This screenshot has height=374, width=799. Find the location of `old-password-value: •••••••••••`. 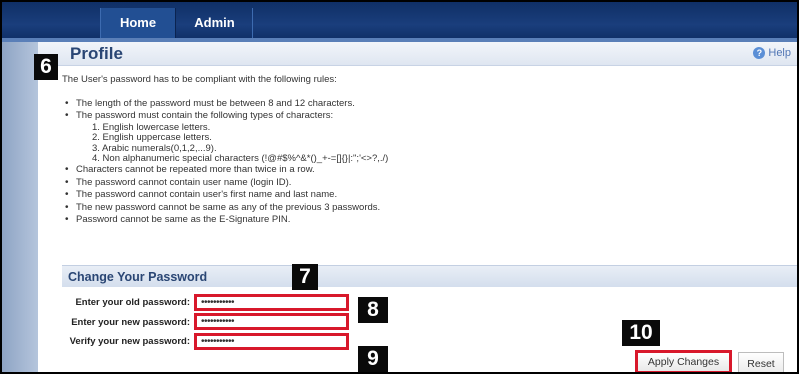

old-password-value: ••••••••••• is located at coordinates (218, 302).